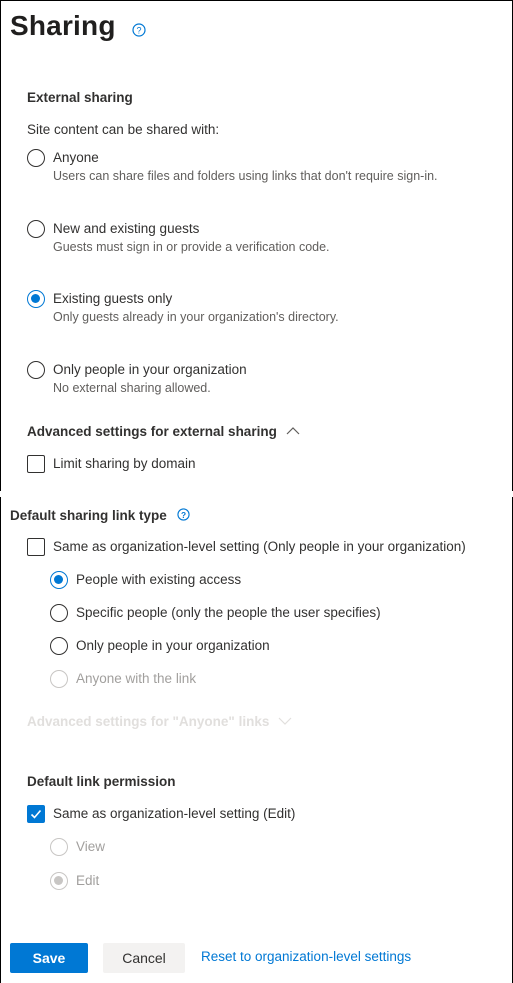 The width and height of the screenshot is (513, 983). I want to click on save-button: Save, so click(49, 958).